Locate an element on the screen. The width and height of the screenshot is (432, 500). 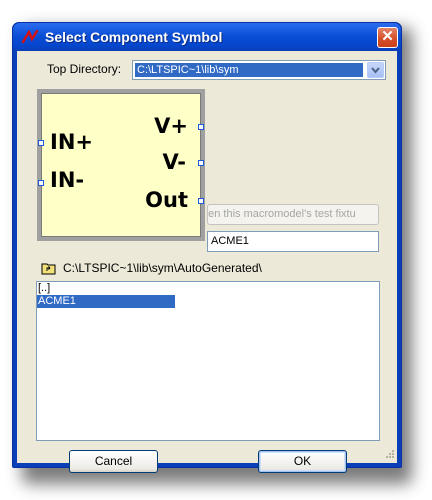
chevron-down-icon is located at coordinates (375, 70).